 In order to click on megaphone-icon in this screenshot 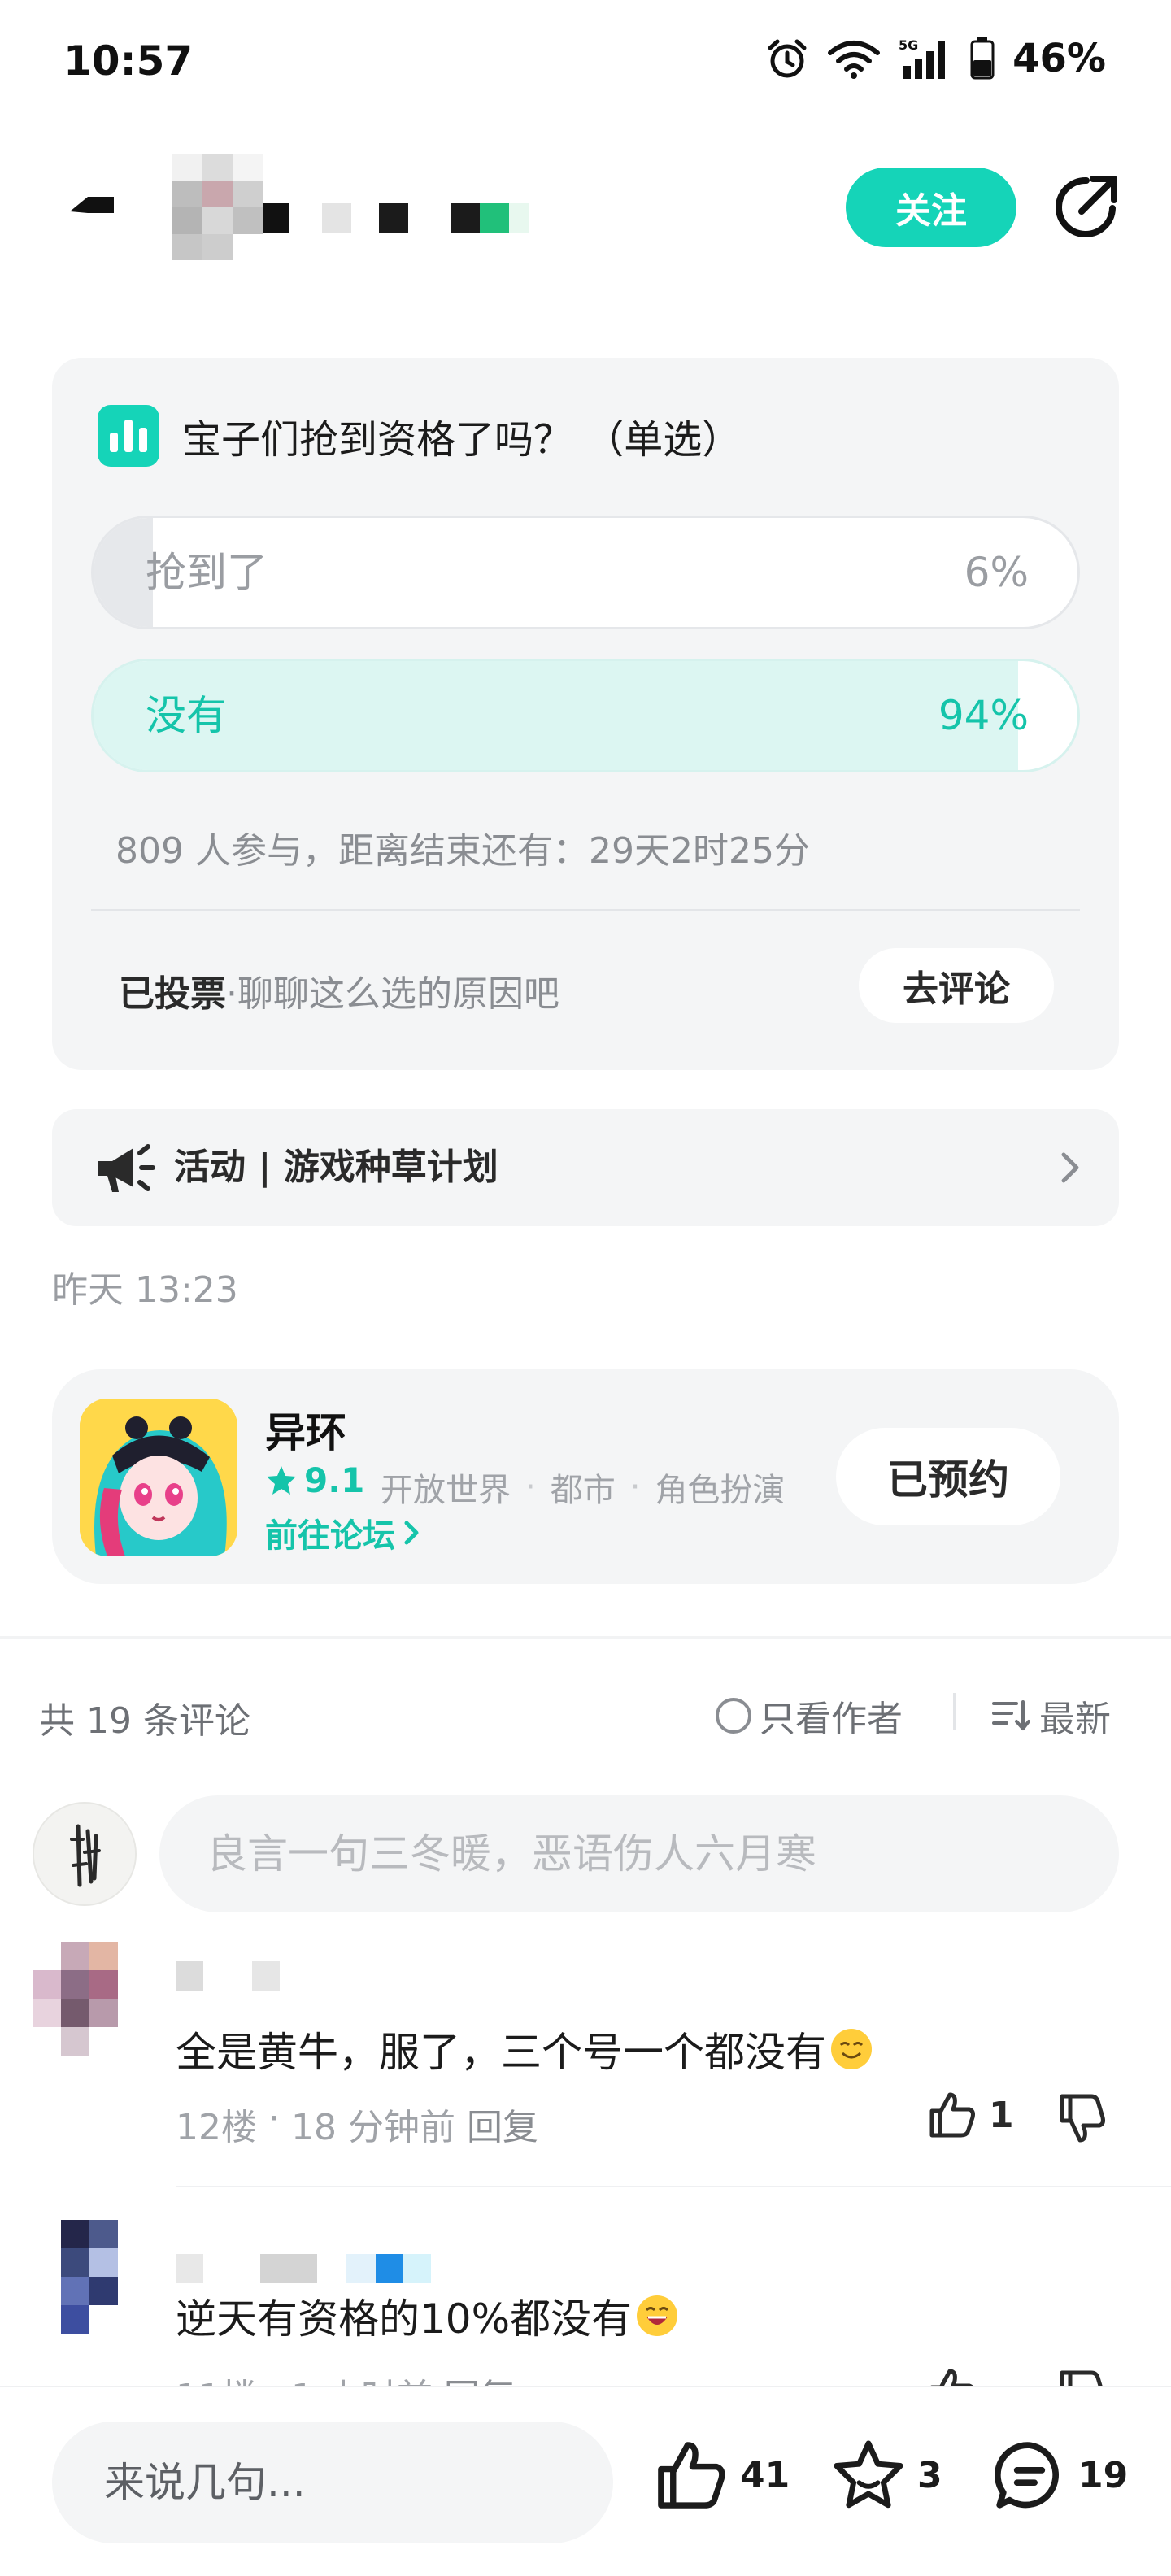, I will do `click(127, 1168)`.